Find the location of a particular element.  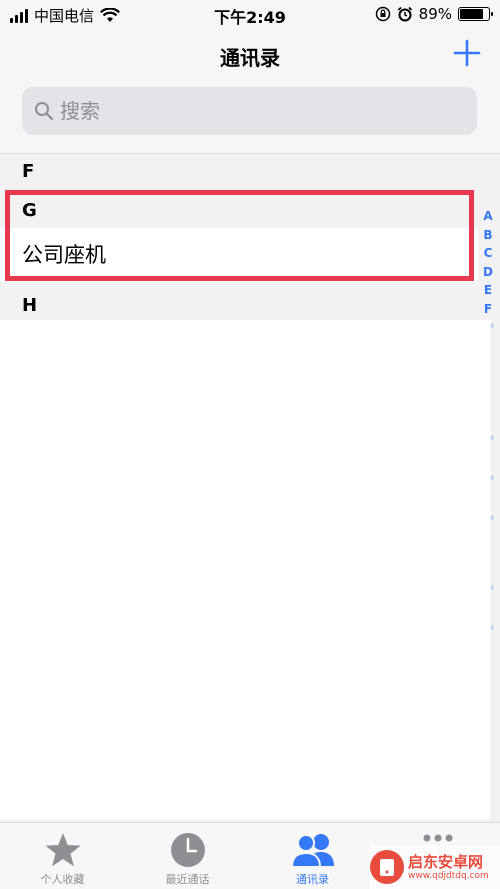

index-letter: C is located at coordinates (488, 253).